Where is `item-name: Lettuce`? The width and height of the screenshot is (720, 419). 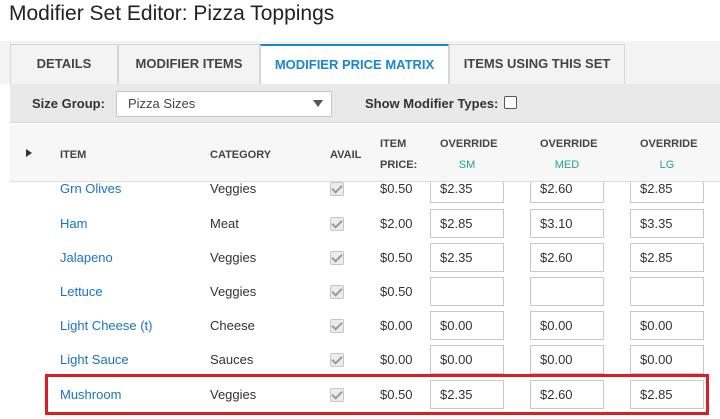
item-name: Lettuce is located at coordinates (81, 291).